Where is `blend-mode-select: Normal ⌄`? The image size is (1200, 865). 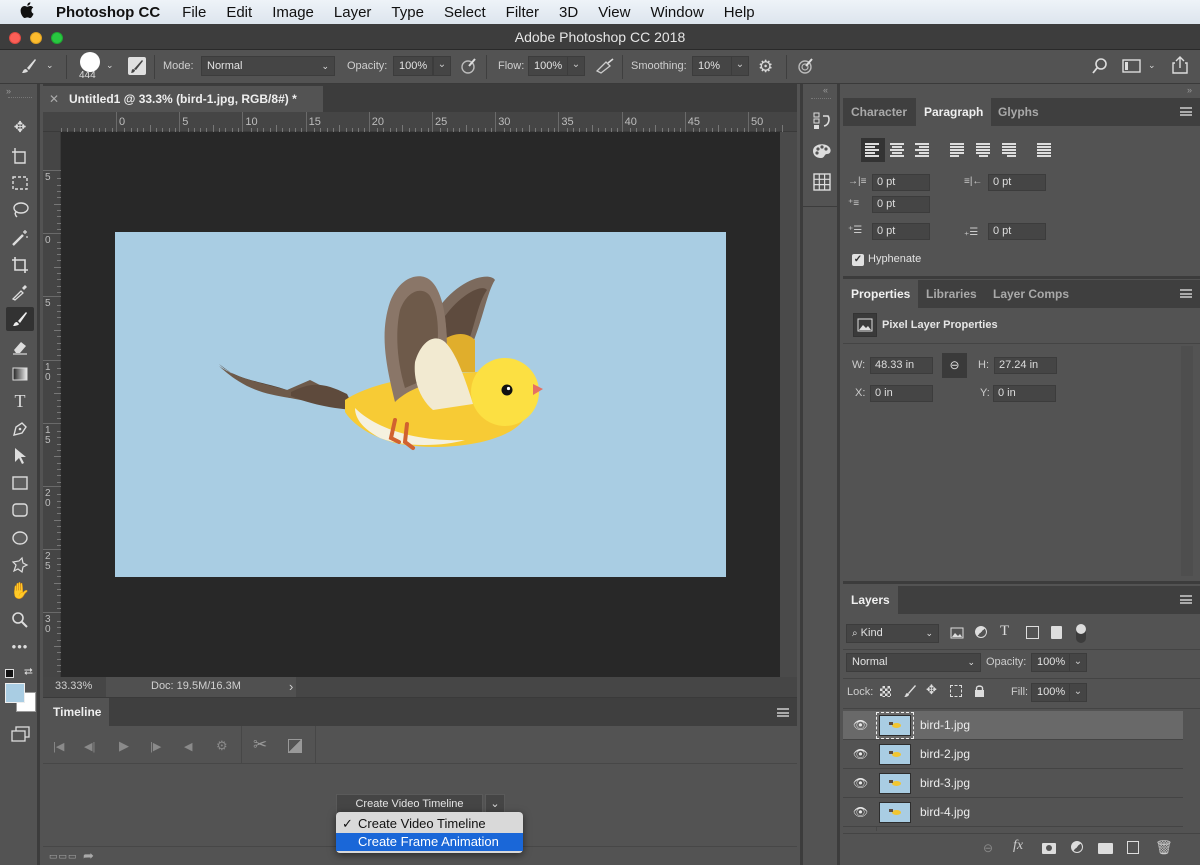 blend-mode-select: Normal ⌄ is located at coordinates (913, 662).